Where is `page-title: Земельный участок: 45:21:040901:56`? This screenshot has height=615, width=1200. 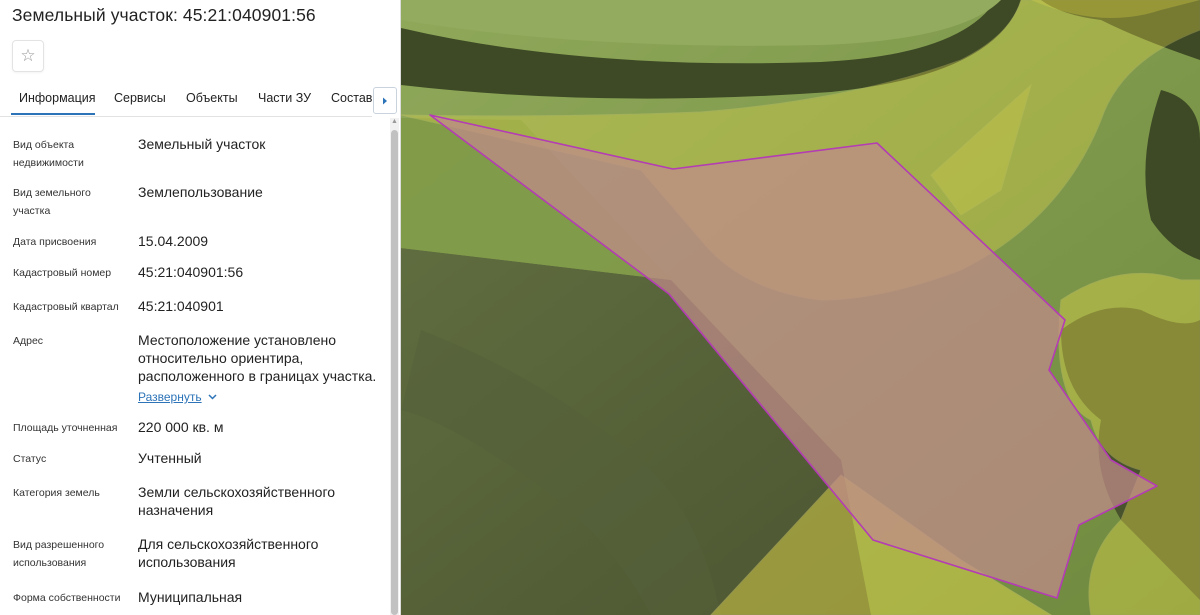 page-title: Земельный участок: 45:21:040901:56 is located at coordinates (164, 15).